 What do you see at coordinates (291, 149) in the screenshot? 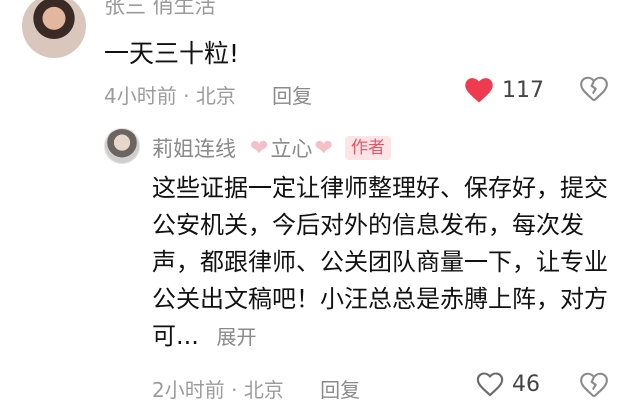
I see `name-suffix: 立心` at bounding box center [291, 149].